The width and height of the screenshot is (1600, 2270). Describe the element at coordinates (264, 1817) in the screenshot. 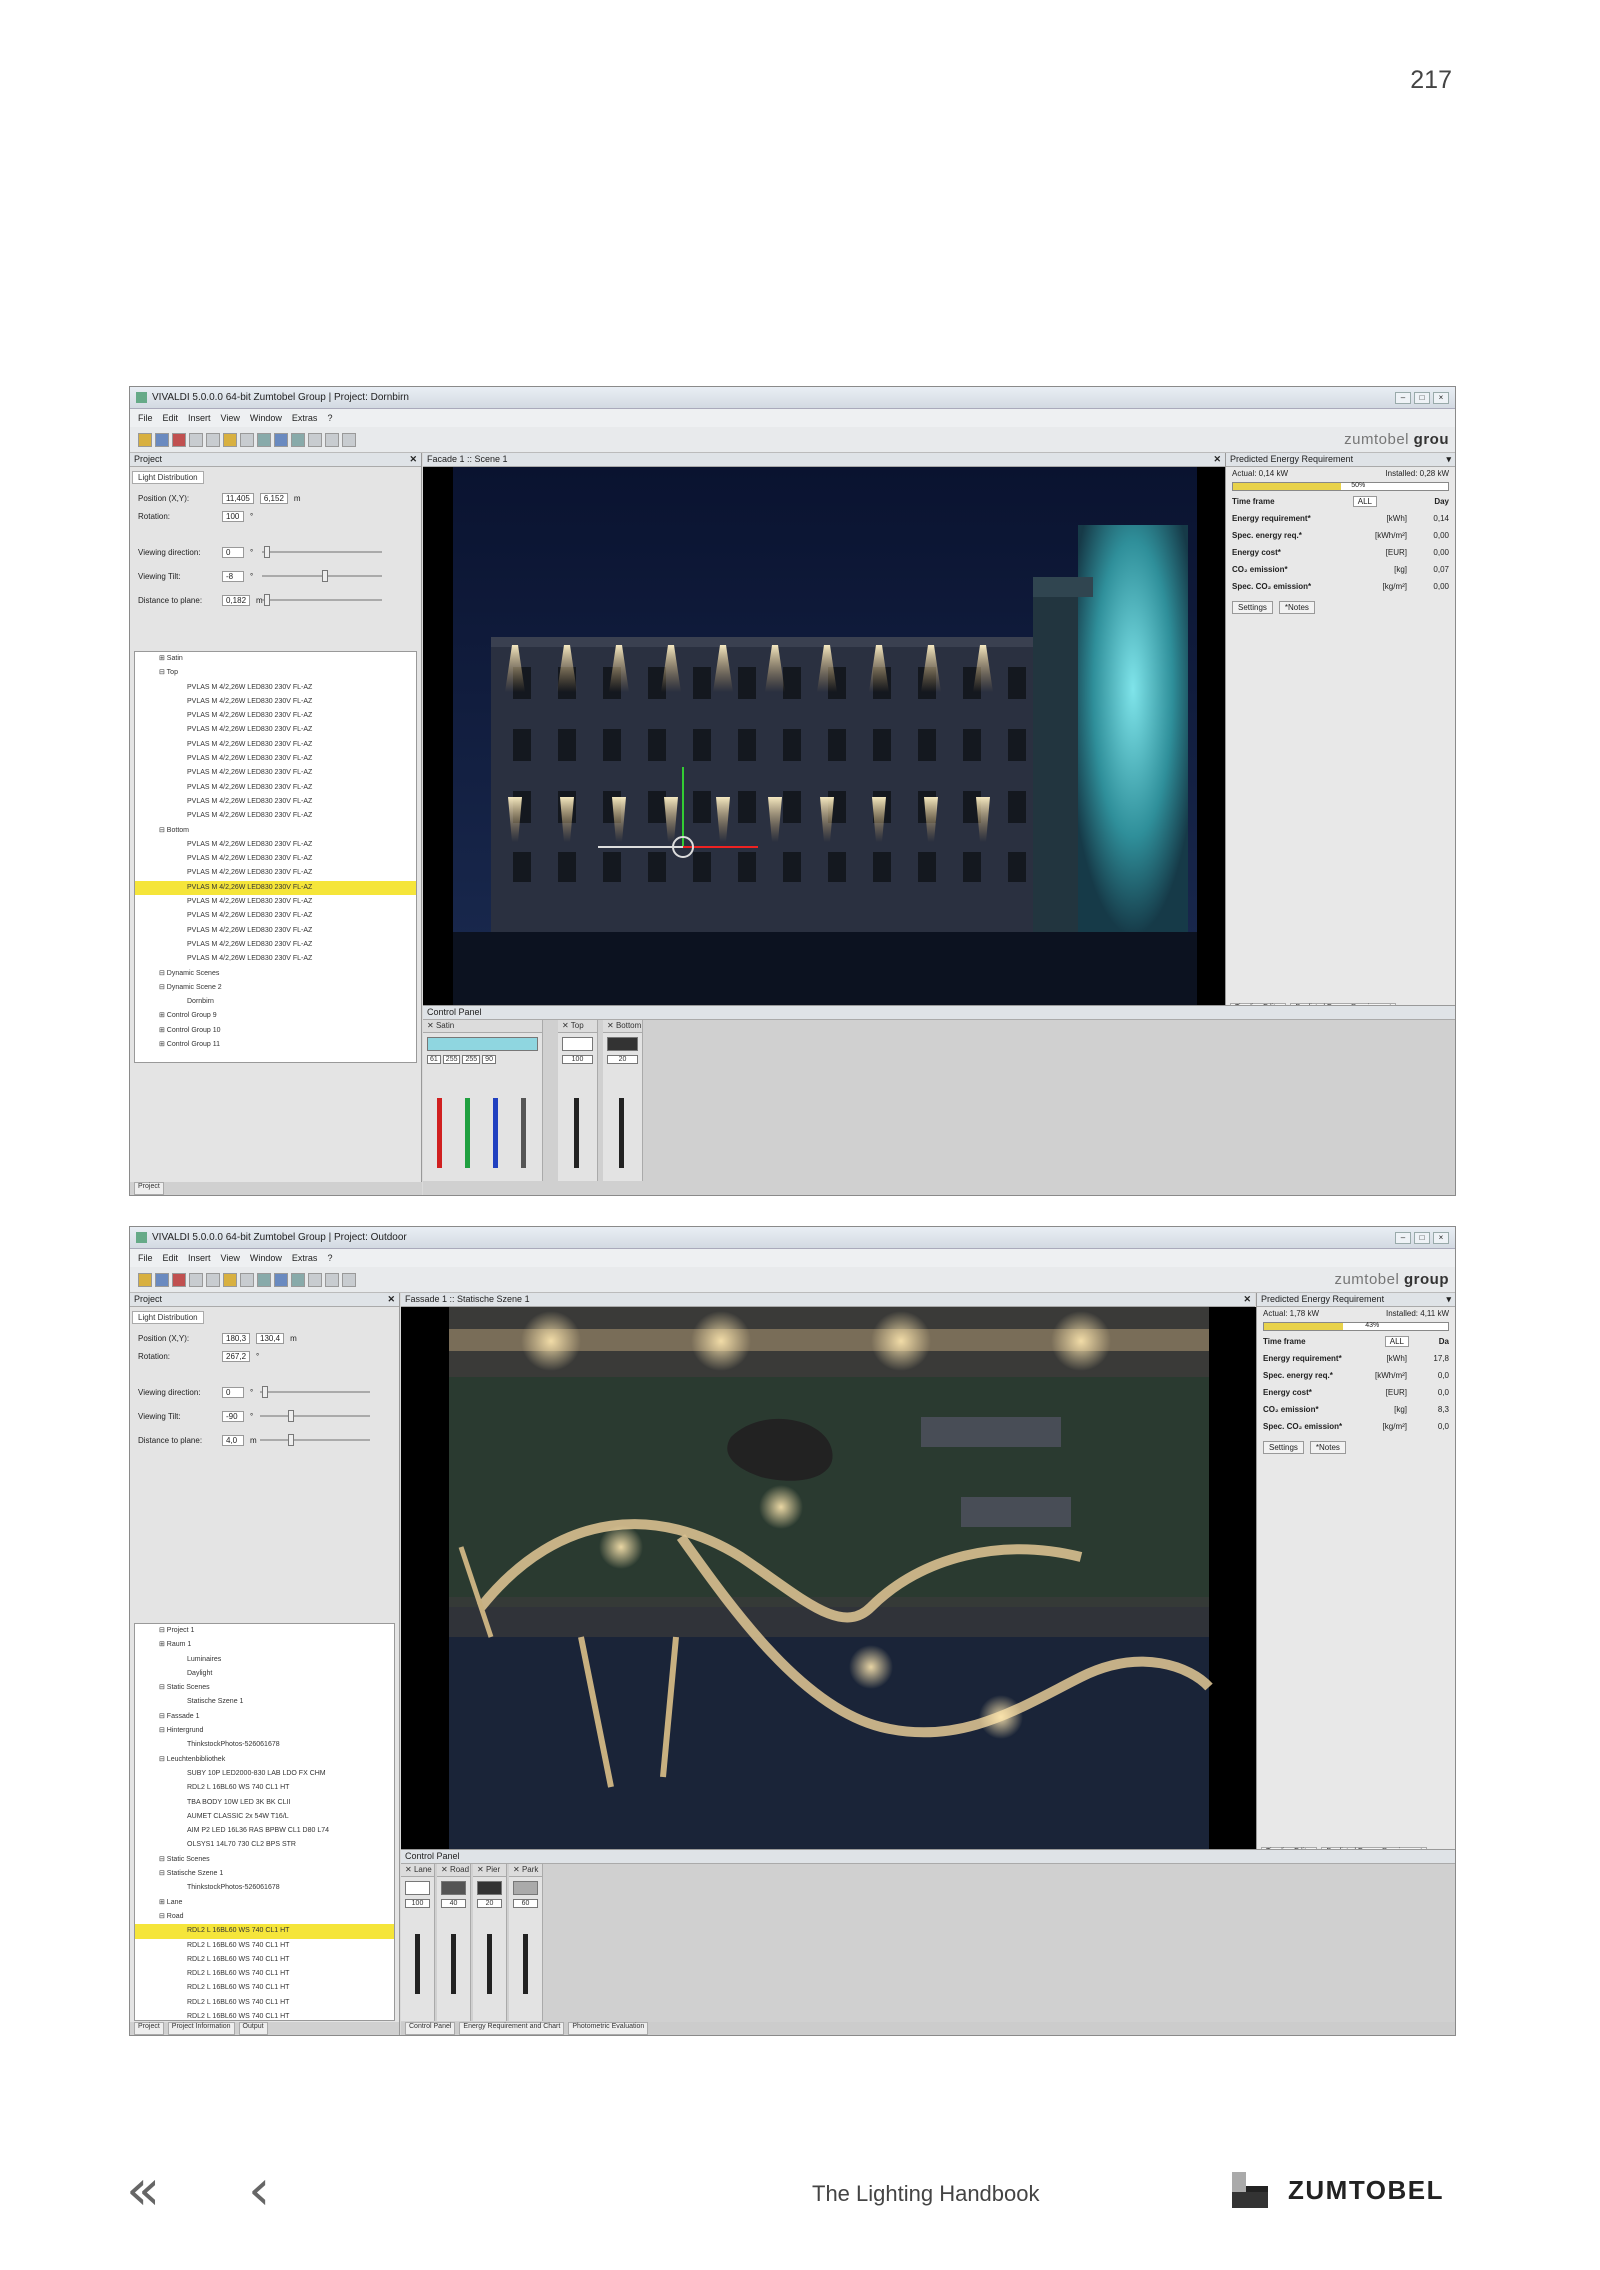

I see `tree-item: AUMET CLASSIC 2x 54W T16/L` at that location.